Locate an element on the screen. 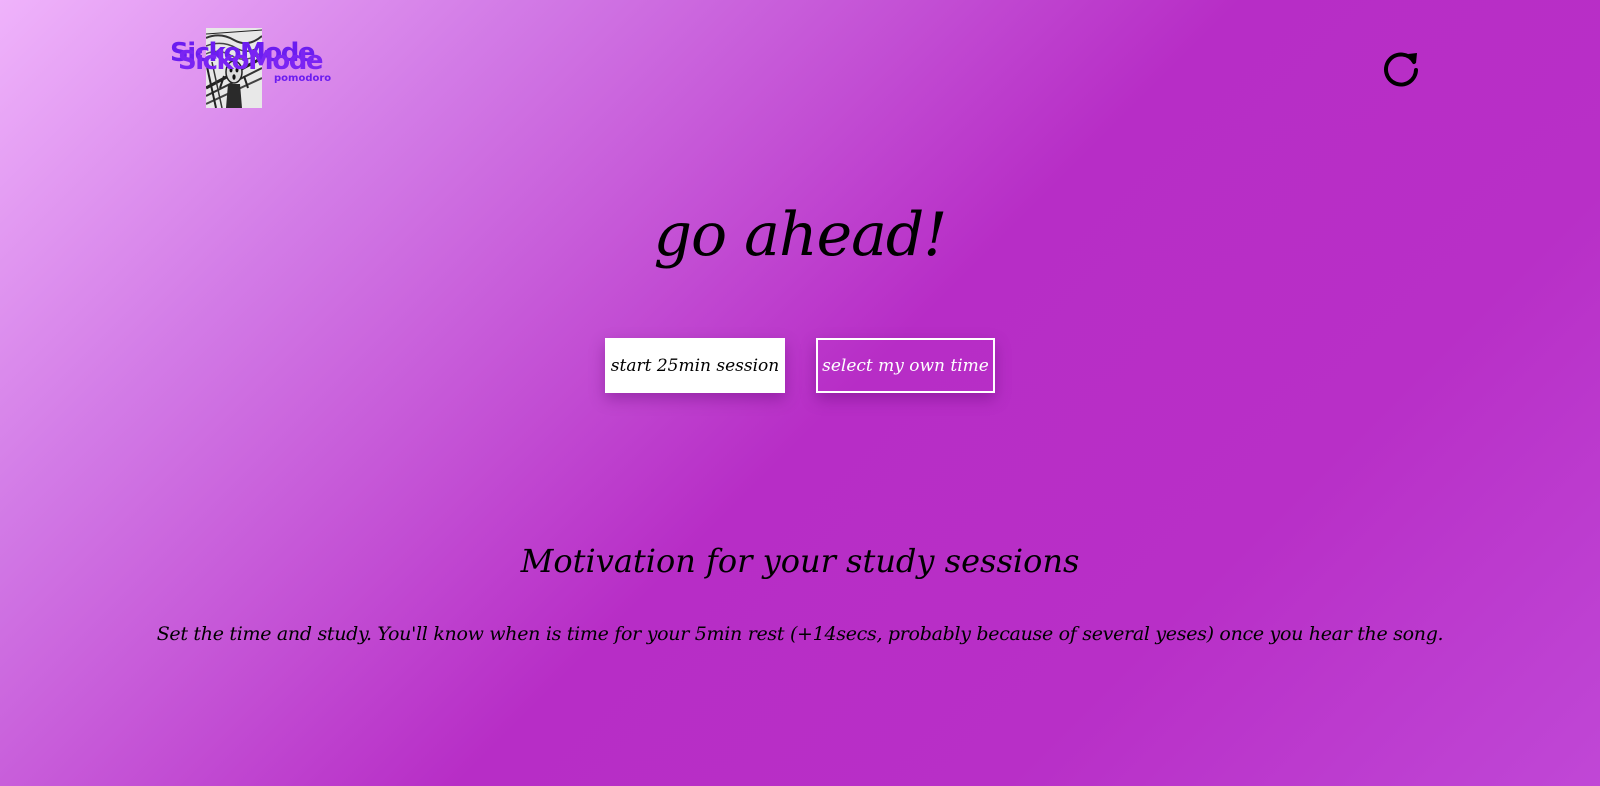 Image resolution: width=1600 pixels, height=786 pixels. logo-title-shadow: SickoMode is located at coordinates (251, 61).